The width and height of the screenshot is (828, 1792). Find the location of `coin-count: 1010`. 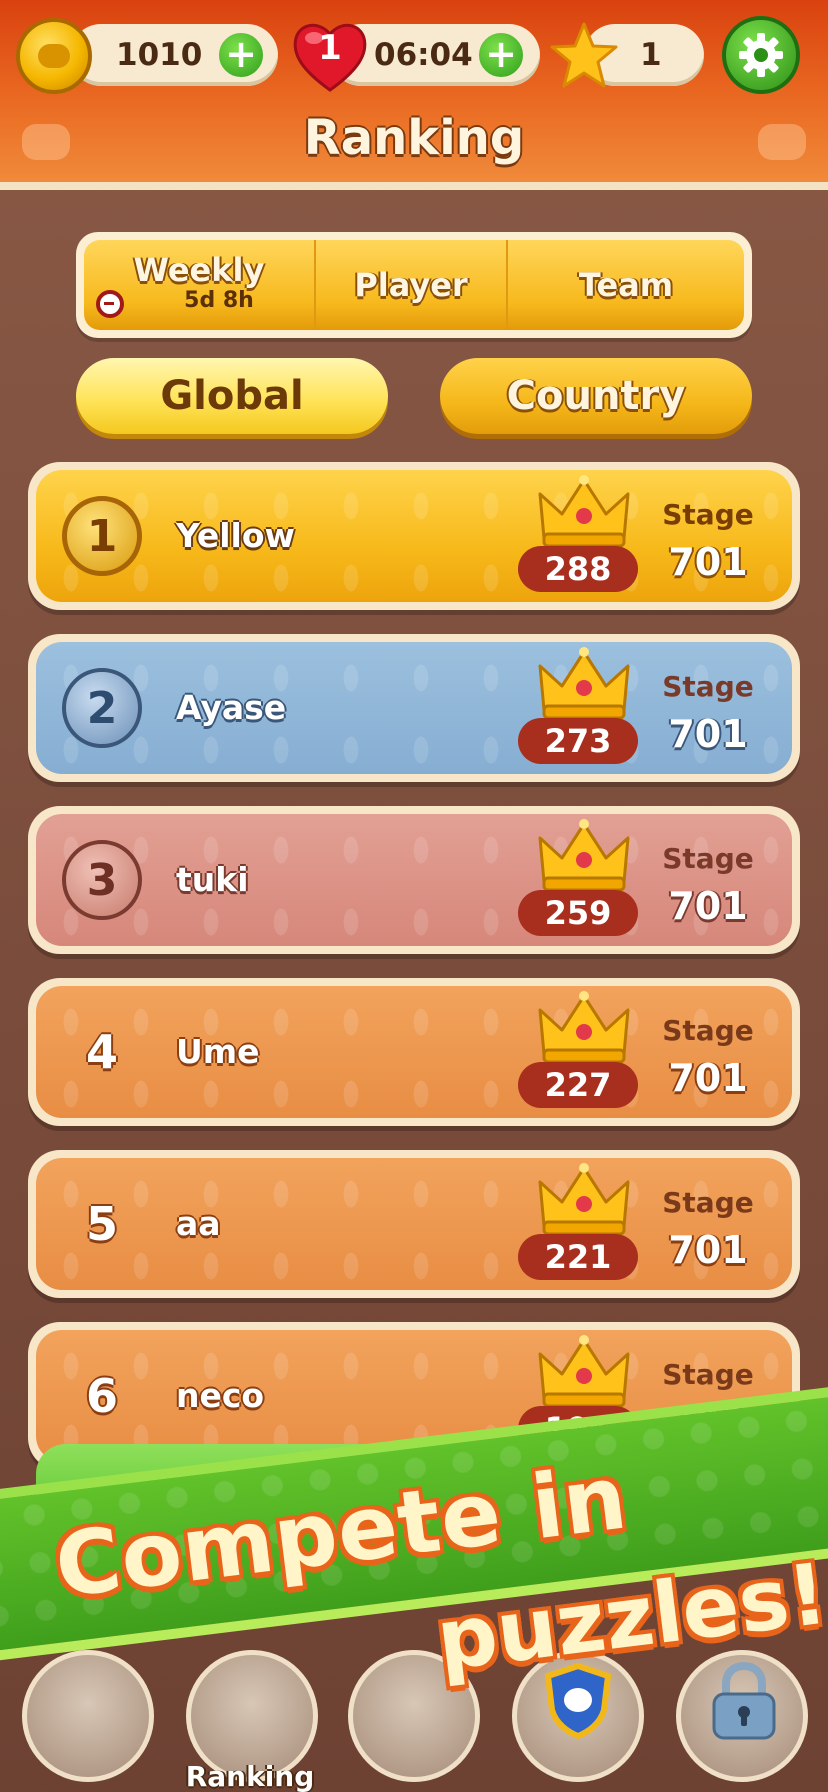

coin-count: 1010 is located at coordinates (159, 55).